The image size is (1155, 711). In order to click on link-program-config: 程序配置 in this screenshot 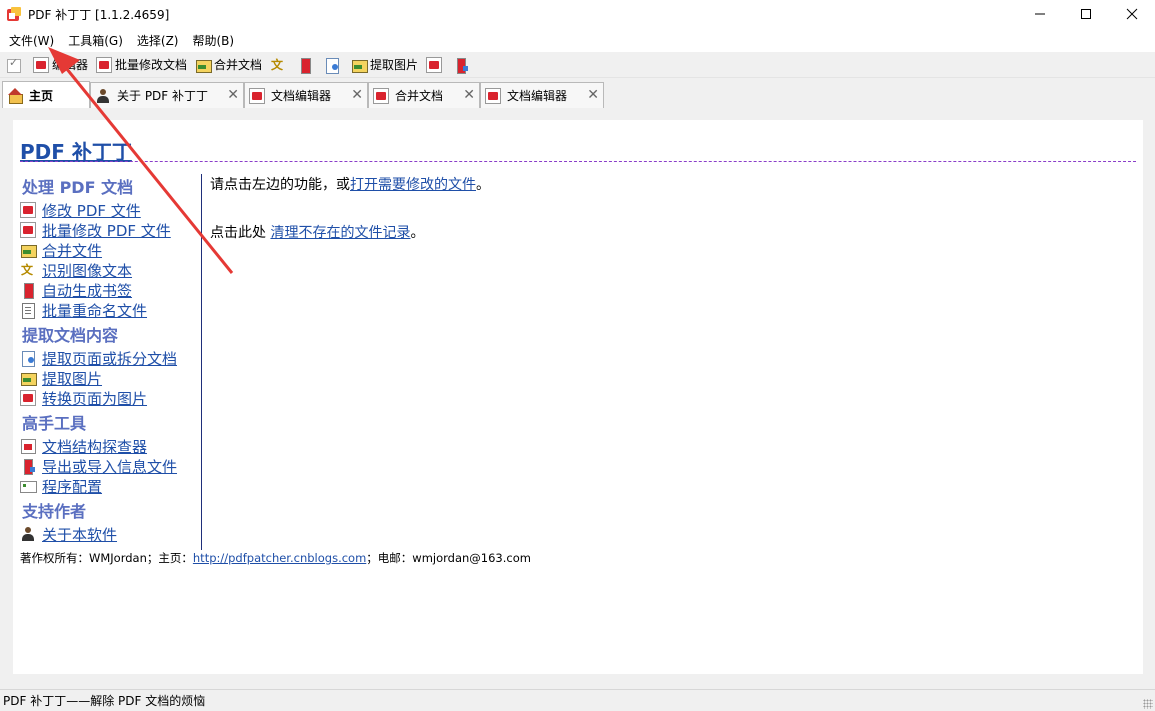, I will do `click(110, 486)`.